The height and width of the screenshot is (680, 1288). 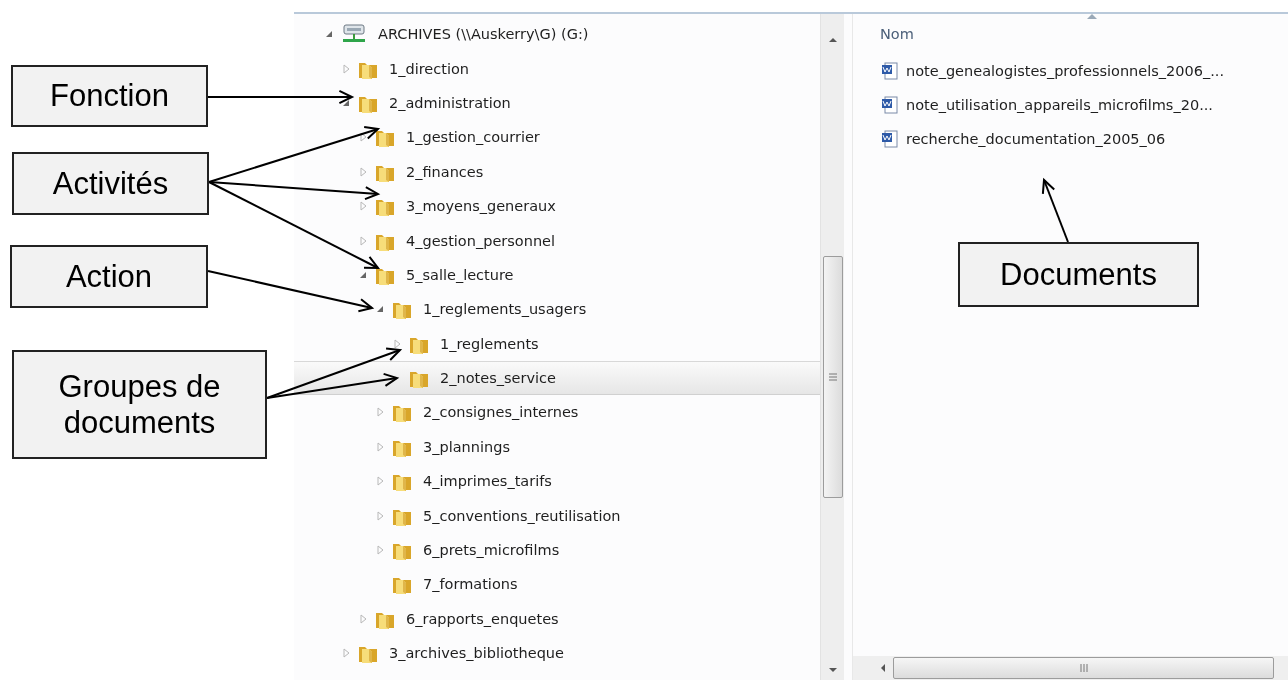 What do you see at coordinates (1078, 274) in the screenshot?
I see `callout-label: Documents` at bounding box center [1078, 274].